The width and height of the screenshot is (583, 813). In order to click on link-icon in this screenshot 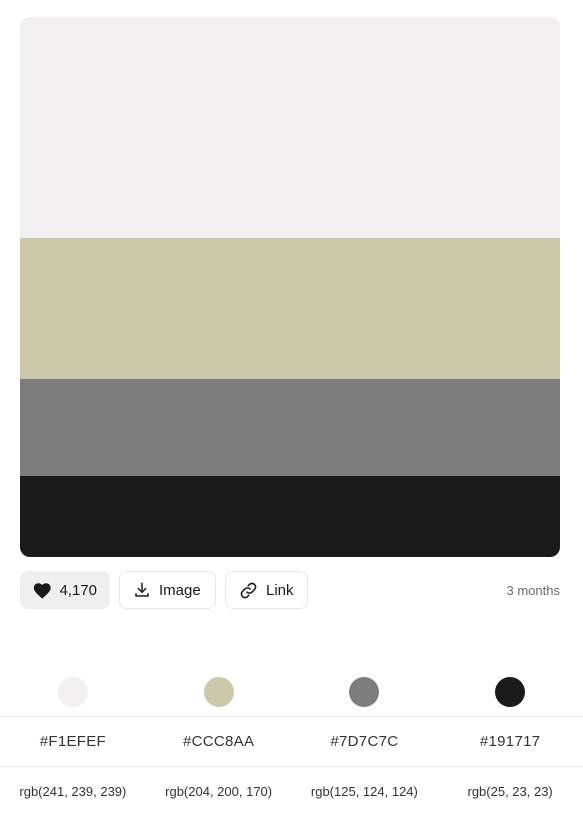, I will do `click(248, 590)`.